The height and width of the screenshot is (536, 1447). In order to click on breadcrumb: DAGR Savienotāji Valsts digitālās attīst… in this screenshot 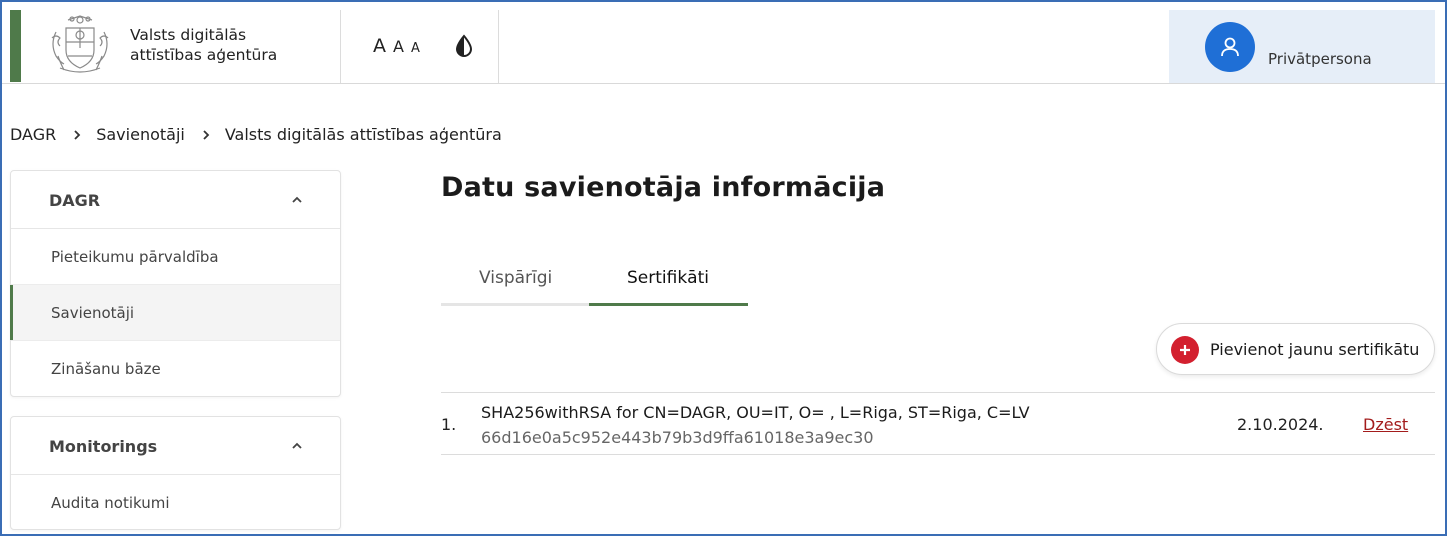, I will do `click(256, 134)`.